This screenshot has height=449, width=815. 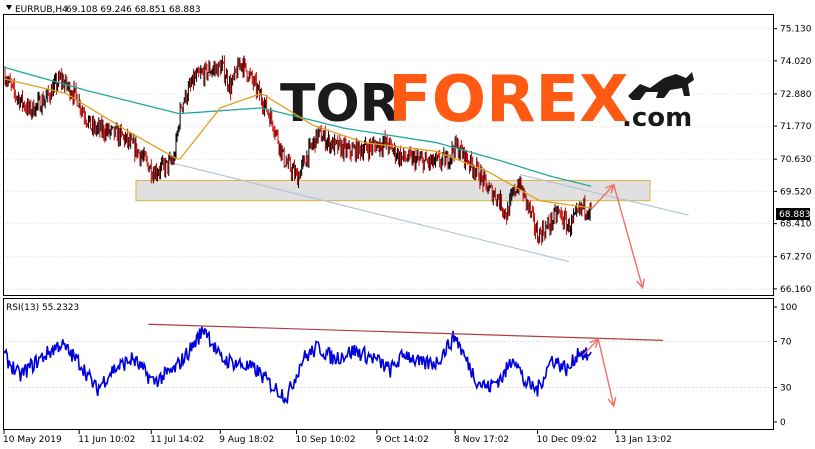 What do you see at coordinates (796, 192) in the screenshot?
I see `y-tick-label: 69.520` at bounding box center [796, 192].